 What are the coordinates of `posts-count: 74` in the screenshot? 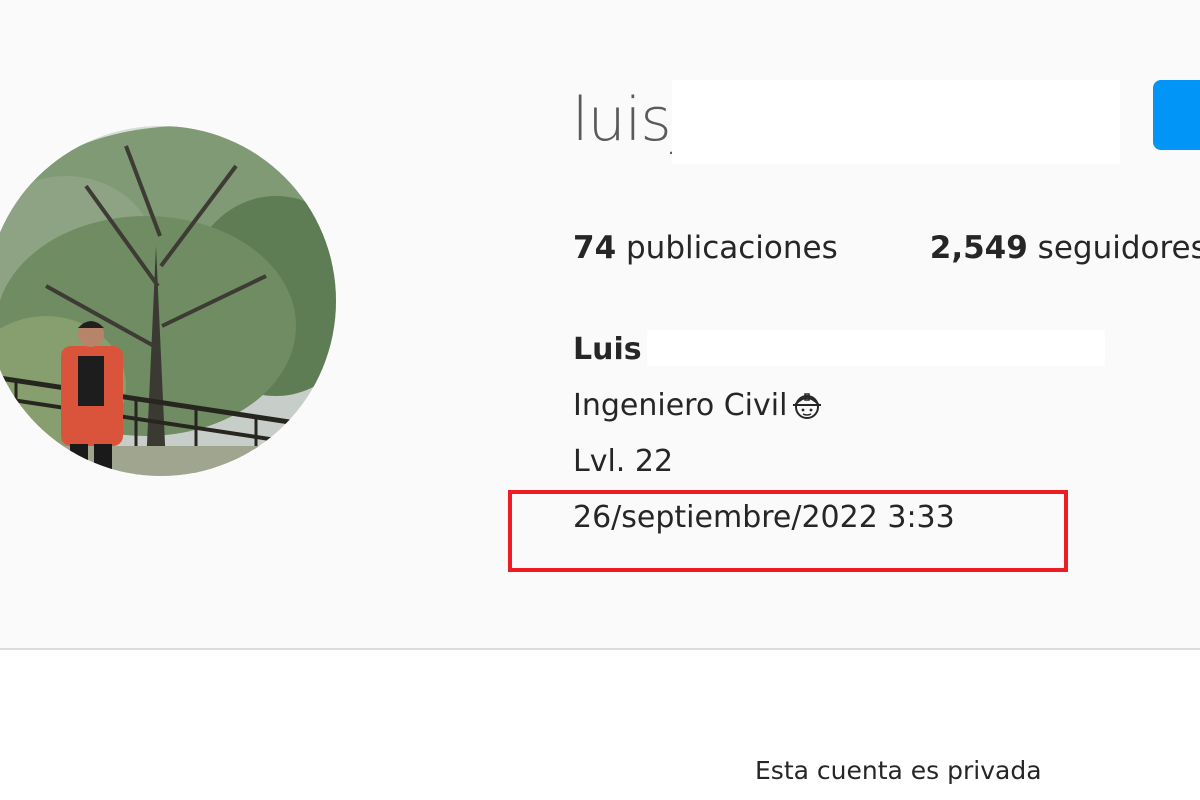 It's located at (595, 248).